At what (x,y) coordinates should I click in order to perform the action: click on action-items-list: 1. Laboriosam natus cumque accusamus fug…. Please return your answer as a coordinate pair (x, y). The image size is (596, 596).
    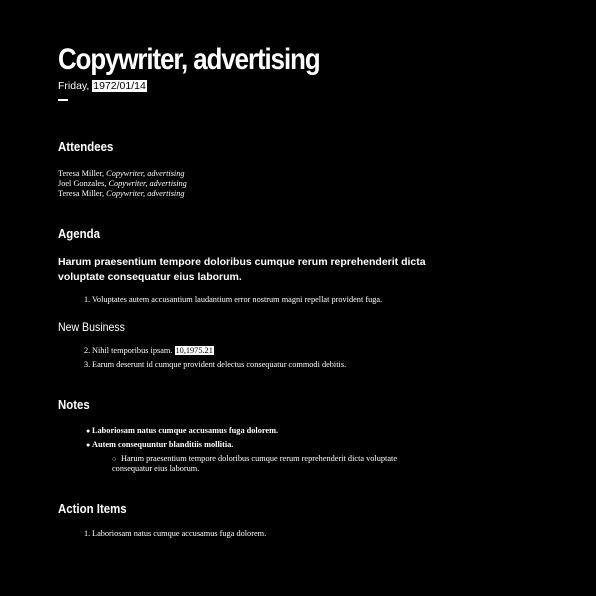
    Looking at the image, I should click on (318, 534).